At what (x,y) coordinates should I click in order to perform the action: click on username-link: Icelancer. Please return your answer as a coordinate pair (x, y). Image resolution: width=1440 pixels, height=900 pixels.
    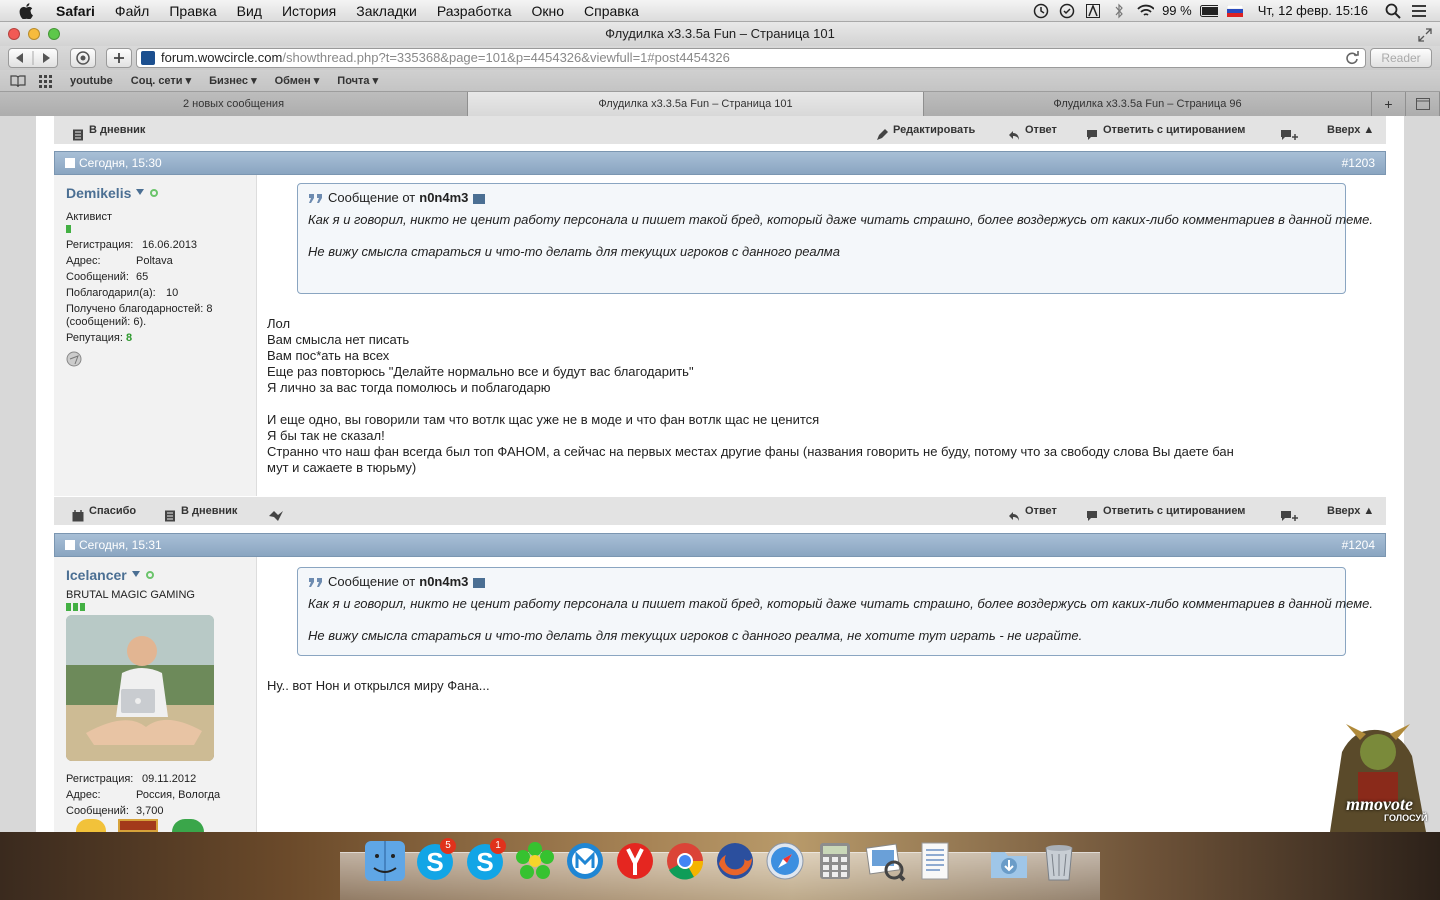
    Looking at the image, I should click on (110, 575).